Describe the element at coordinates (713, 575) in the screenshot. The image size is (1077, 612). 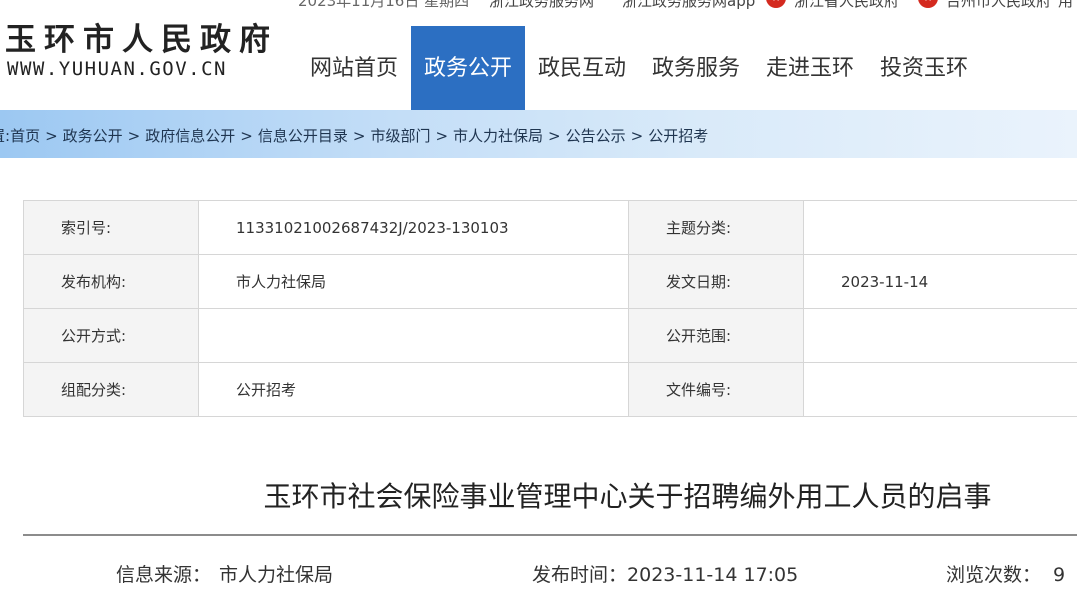
I see `publish-time-value: 2023-11-14 17:05` at that location.